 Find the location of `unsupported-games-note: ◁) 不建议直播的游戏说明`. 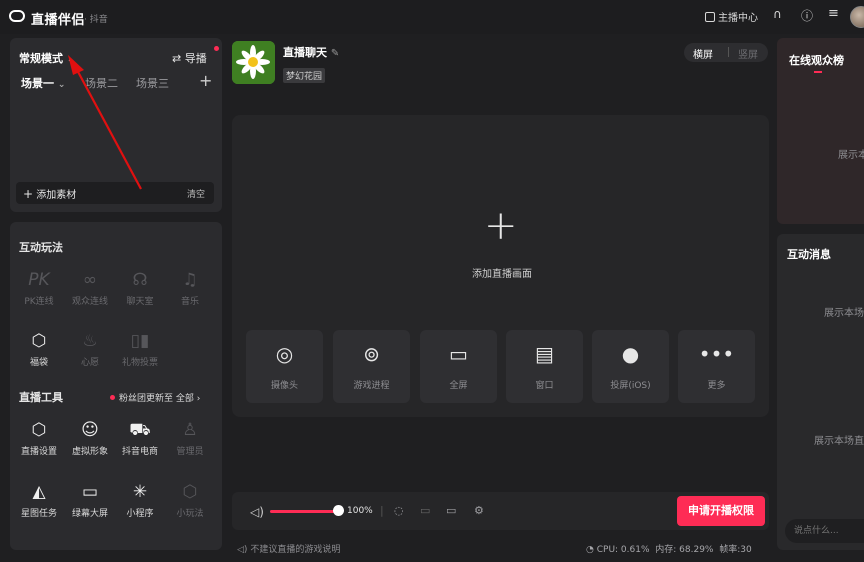

unsupported-games-note: ◁) 不建议直播的游戏说明 is located at coordinates (288, 548).